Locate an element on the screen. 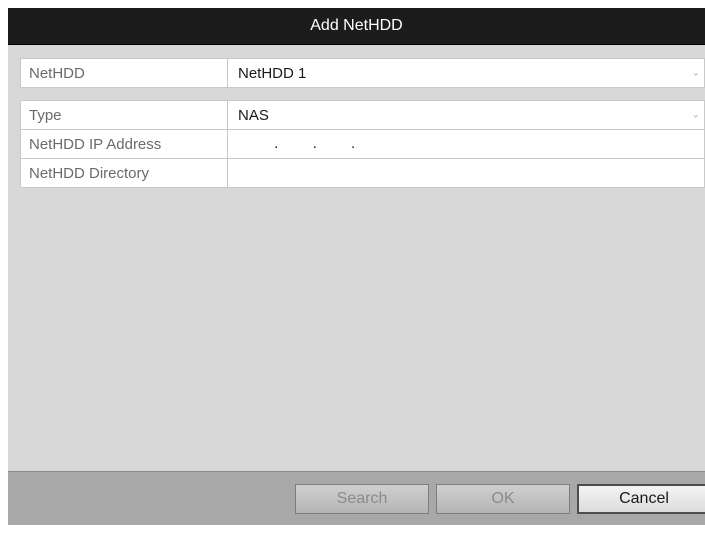  ip-octets: . . . is located at coordinates (296, 144).